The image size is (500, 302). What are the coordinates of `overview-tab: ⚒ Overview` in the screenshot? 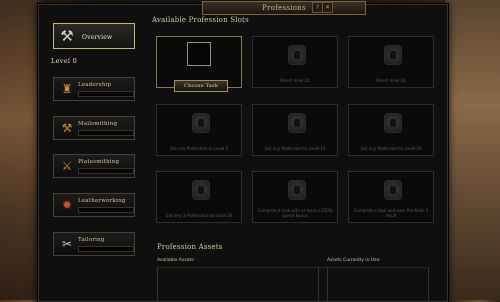 It's located at (94, 36).